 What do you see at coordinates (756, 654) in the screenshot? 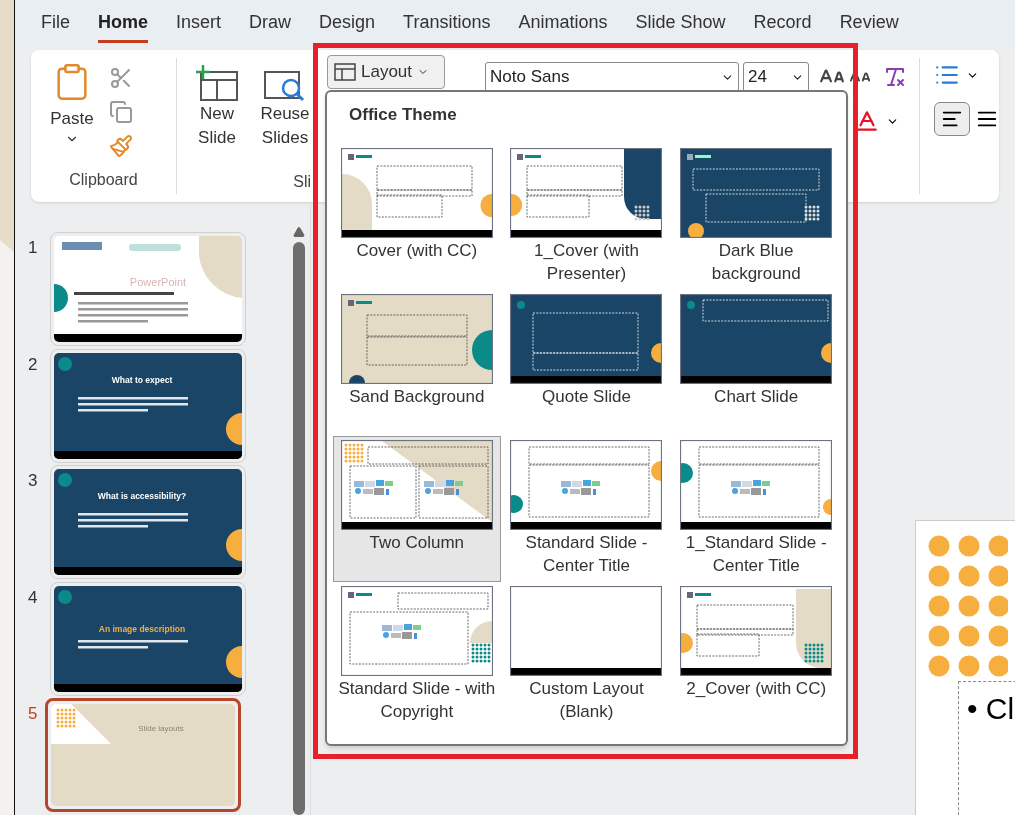
I see `layout-option: 2_Cover (with CC)` at bounding box center [756, 654].